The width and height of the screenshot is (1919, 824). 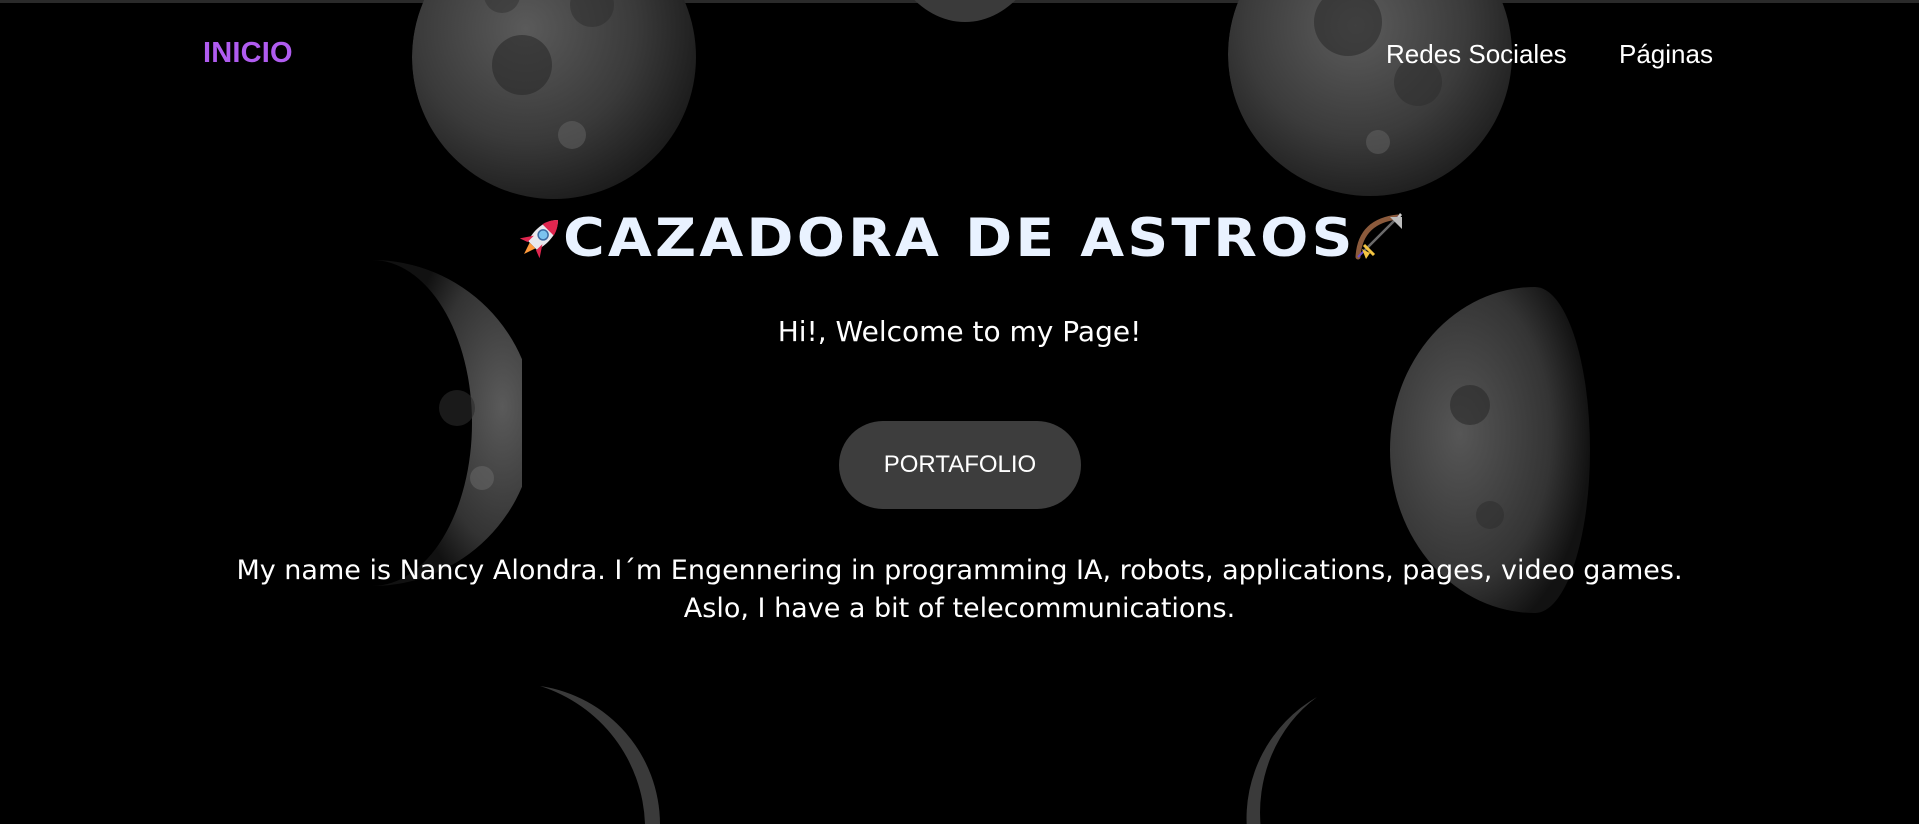 What do you see at coordinates (1666, 54) in the screenshot?
I see `nav-link-paginas: Páginas` at bounding box center [1666, 54].